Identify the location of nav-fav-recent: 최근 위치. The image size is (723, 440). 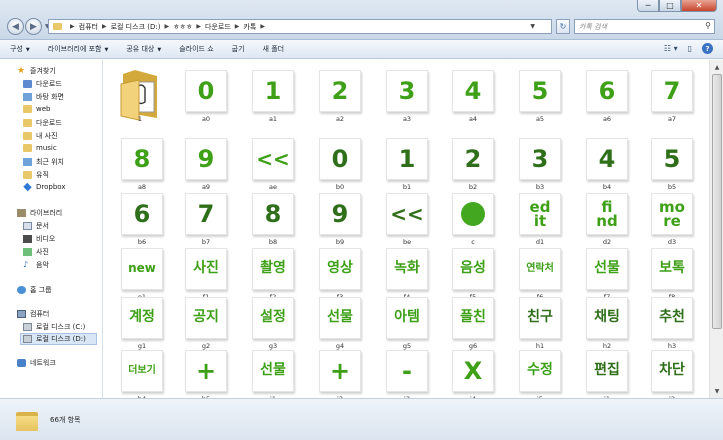
(43, 162).